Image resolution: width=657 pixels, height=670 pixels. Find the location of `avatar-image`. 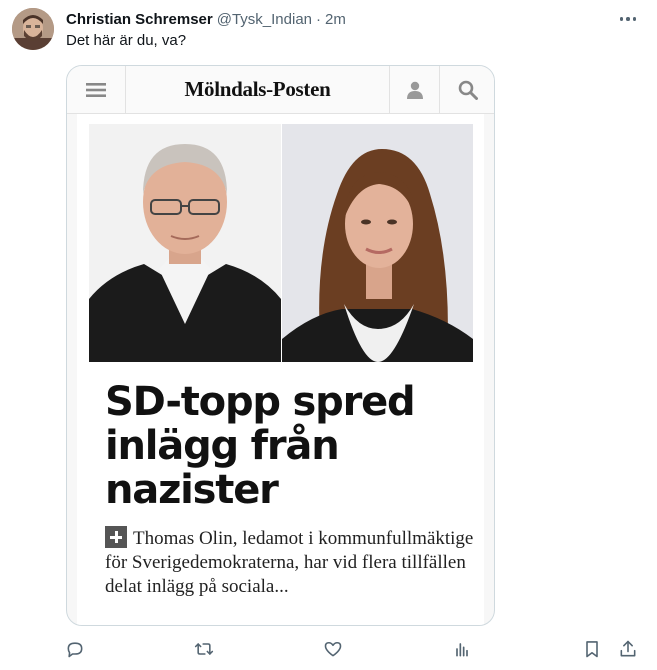

avatar-image is located at coordinates (33, 29).